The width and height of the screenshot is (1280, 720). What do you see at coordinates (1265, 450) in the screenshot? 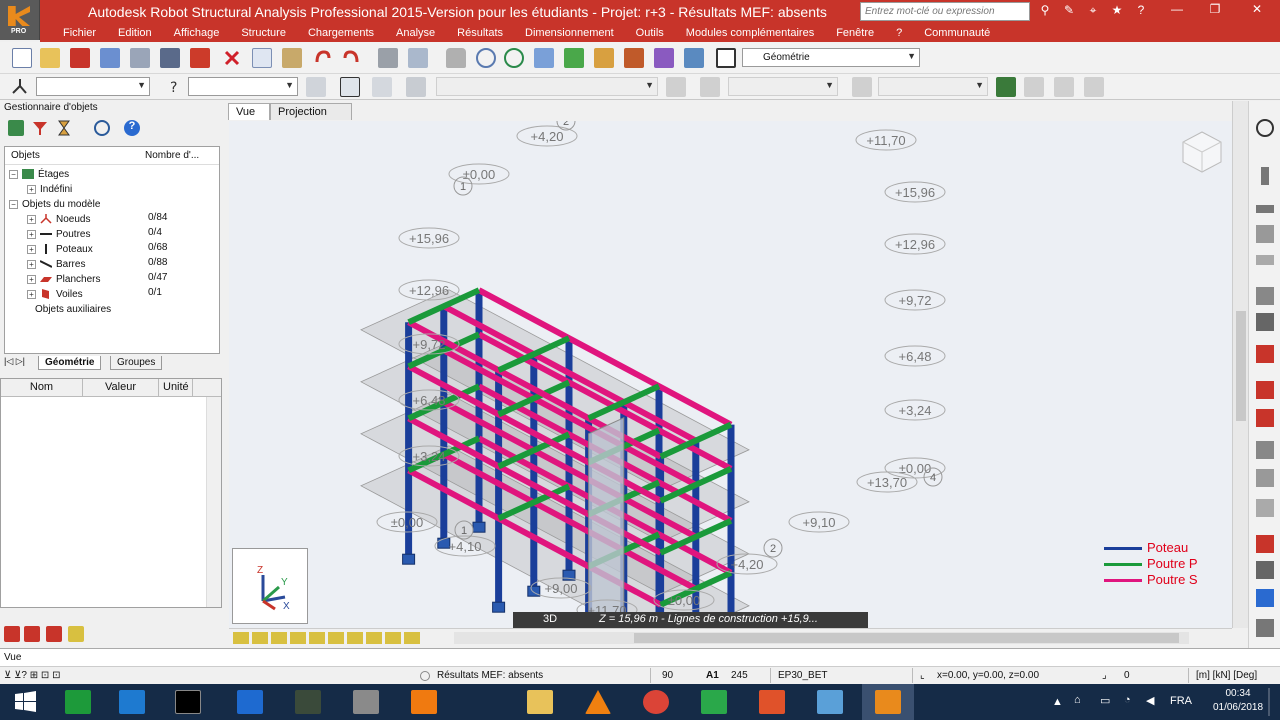
I see `release-tool-icon` at bounding box center [1265, 450].